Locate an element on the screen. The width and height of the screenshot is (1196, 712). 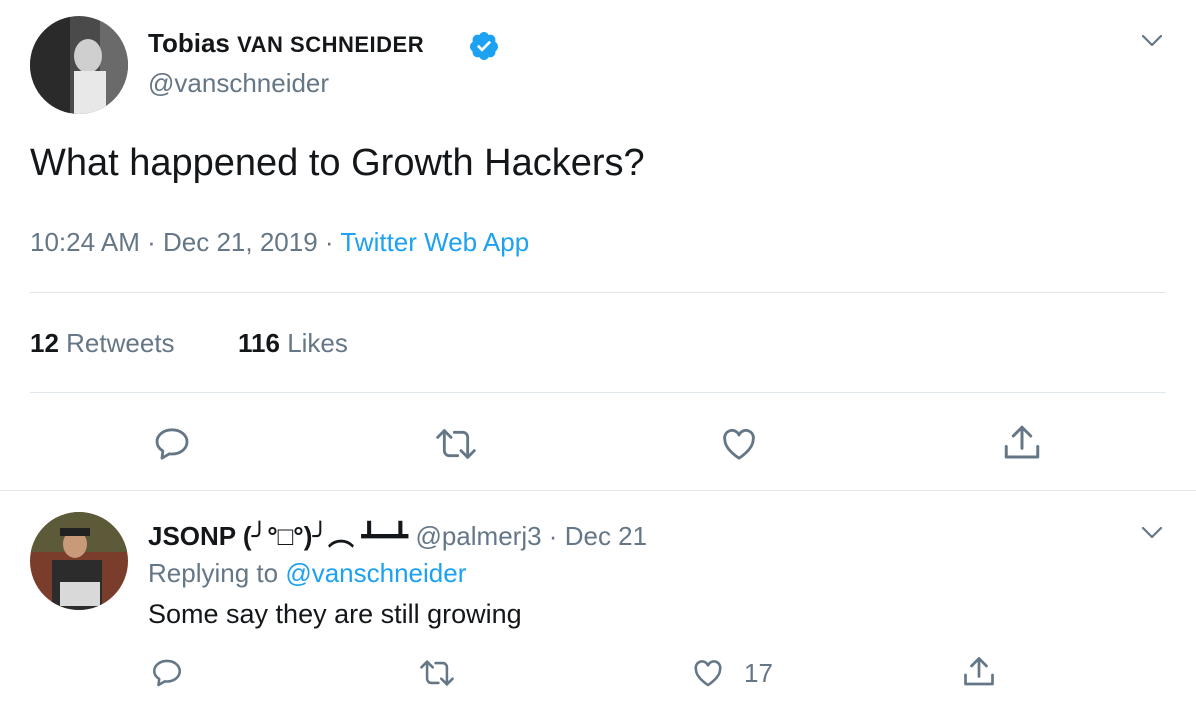
author-name: Tobias VAN SCHNEIDER is located at coordinates (286, 43).